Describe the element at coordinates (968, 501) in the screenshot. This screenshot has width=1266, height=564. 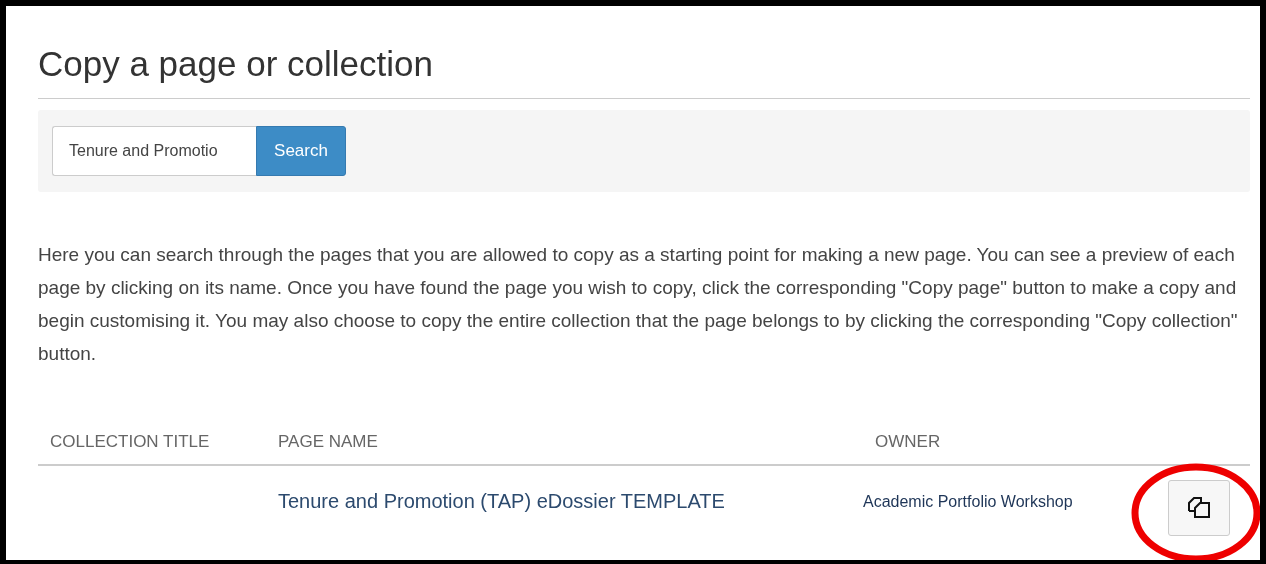
I see `owner-link: Academic Portfolio Workshop` at that location.